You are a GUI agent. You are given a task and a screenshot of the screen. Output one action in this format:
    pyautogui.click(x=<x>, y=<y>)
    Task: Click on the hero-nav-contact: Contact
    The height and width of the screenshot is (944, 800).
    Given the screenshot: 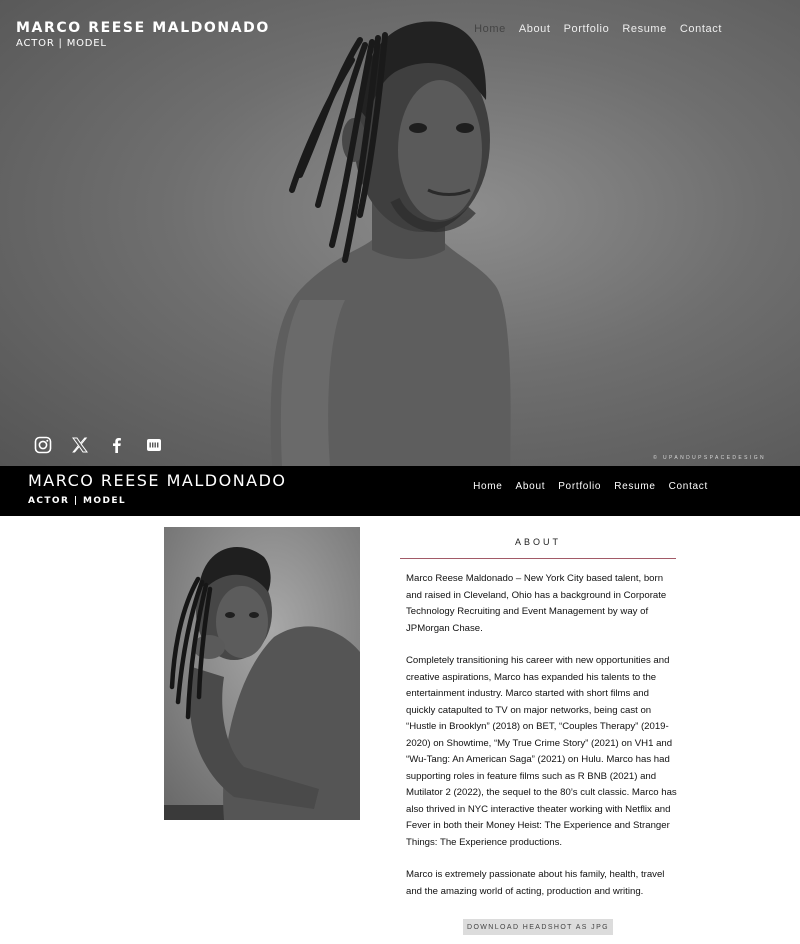 What is the action you would take?
    pyautogui.click(x=701, y=29)
    